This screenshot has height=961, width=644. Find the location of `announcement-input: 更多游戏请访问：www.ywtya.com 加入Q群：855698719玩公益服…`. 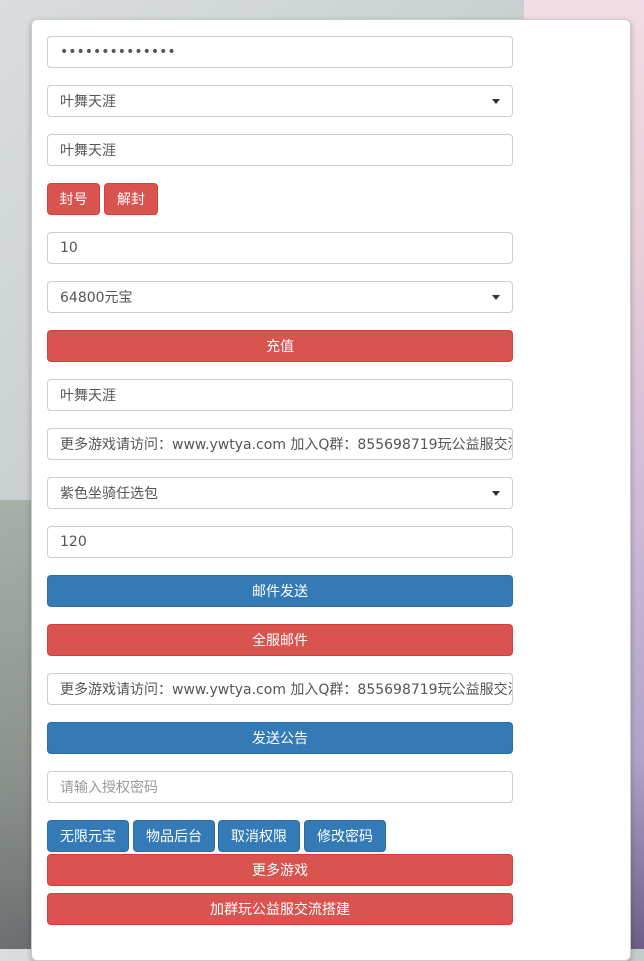

announcement-input: 更多游戏请访问：www.ywtya.com 加入Q群：855698719玩公益服… is located at coordinates (280, 689).